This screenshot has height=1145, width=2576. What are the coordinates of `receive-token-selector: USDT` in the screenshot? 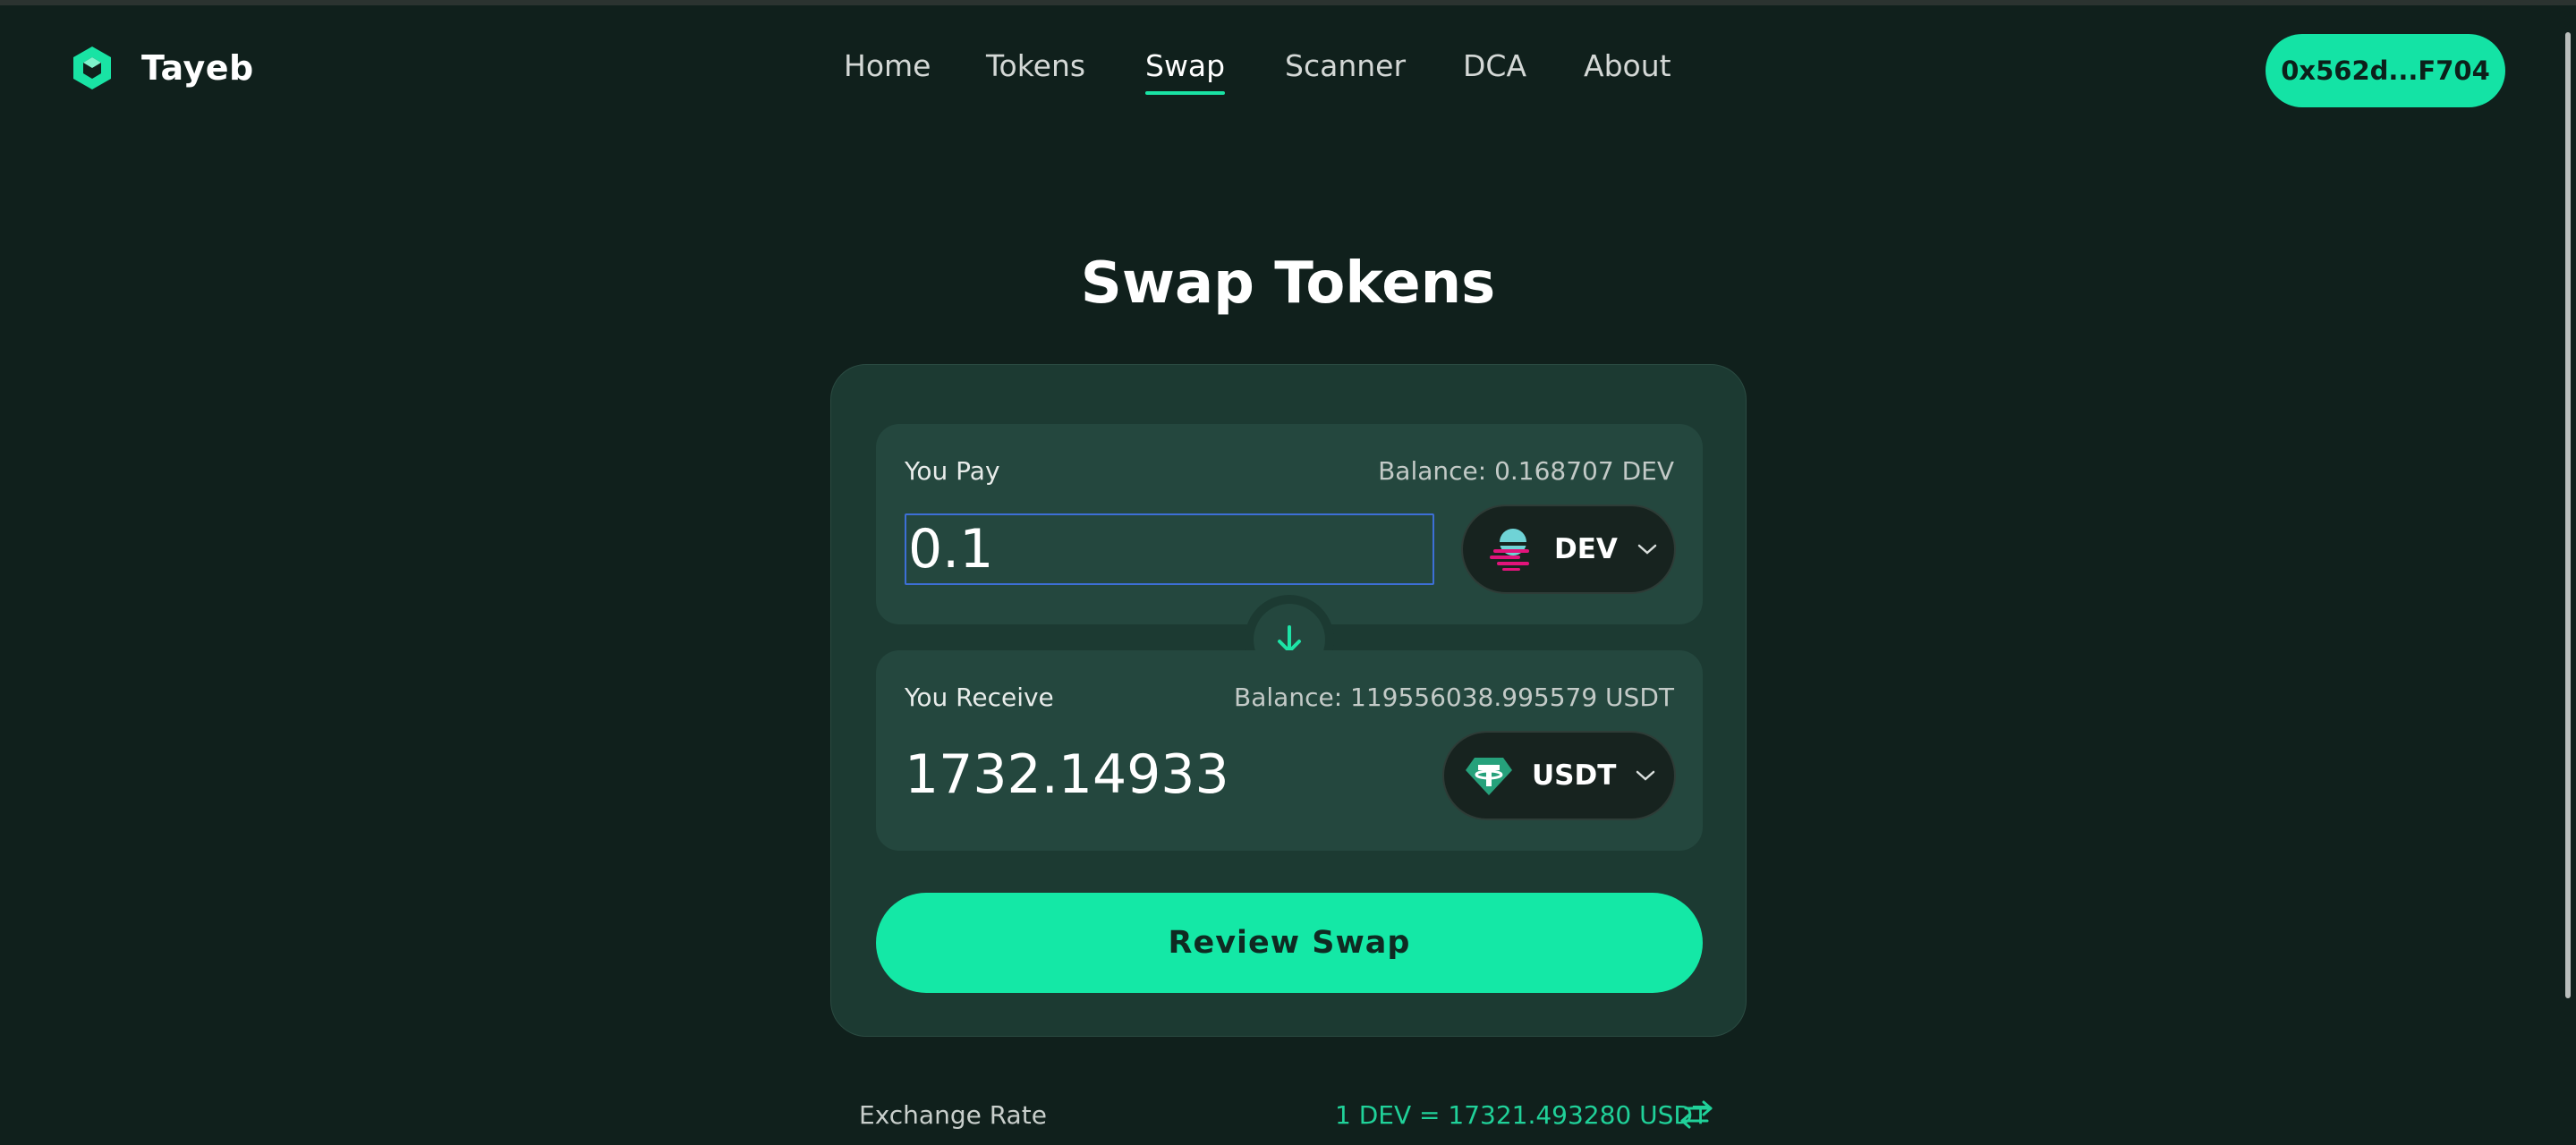 It's located at (1559, 775).